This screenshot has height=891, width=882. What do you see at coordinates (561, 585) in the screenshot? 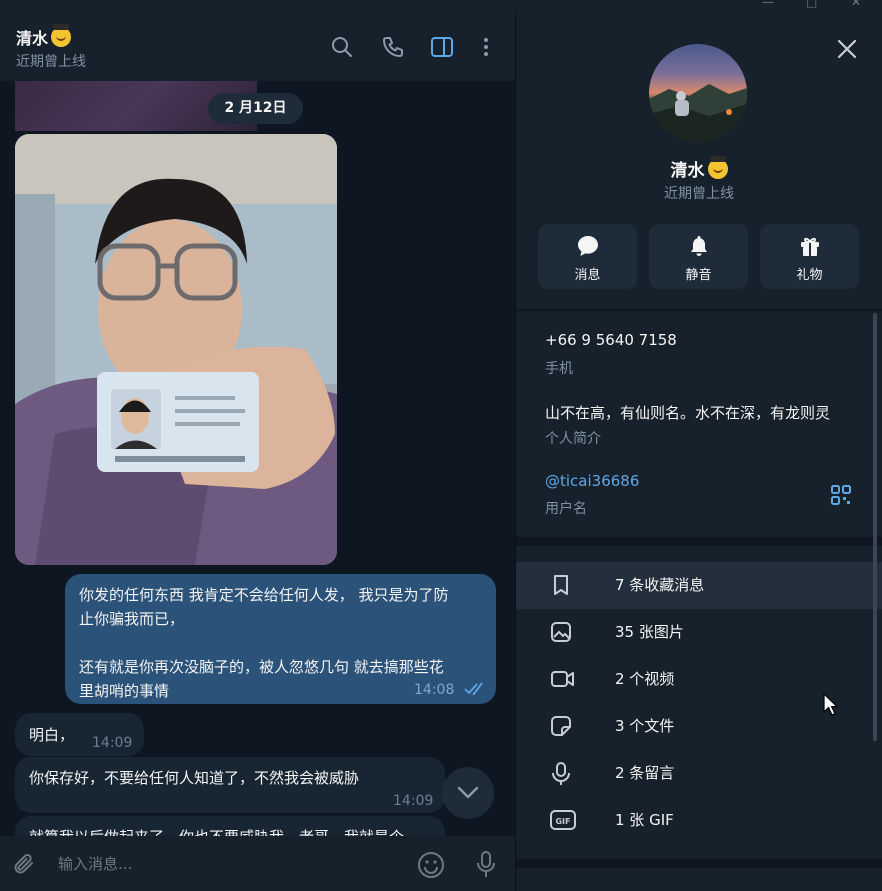
I see `bookmark-icon` at bounding box center [561, 585].